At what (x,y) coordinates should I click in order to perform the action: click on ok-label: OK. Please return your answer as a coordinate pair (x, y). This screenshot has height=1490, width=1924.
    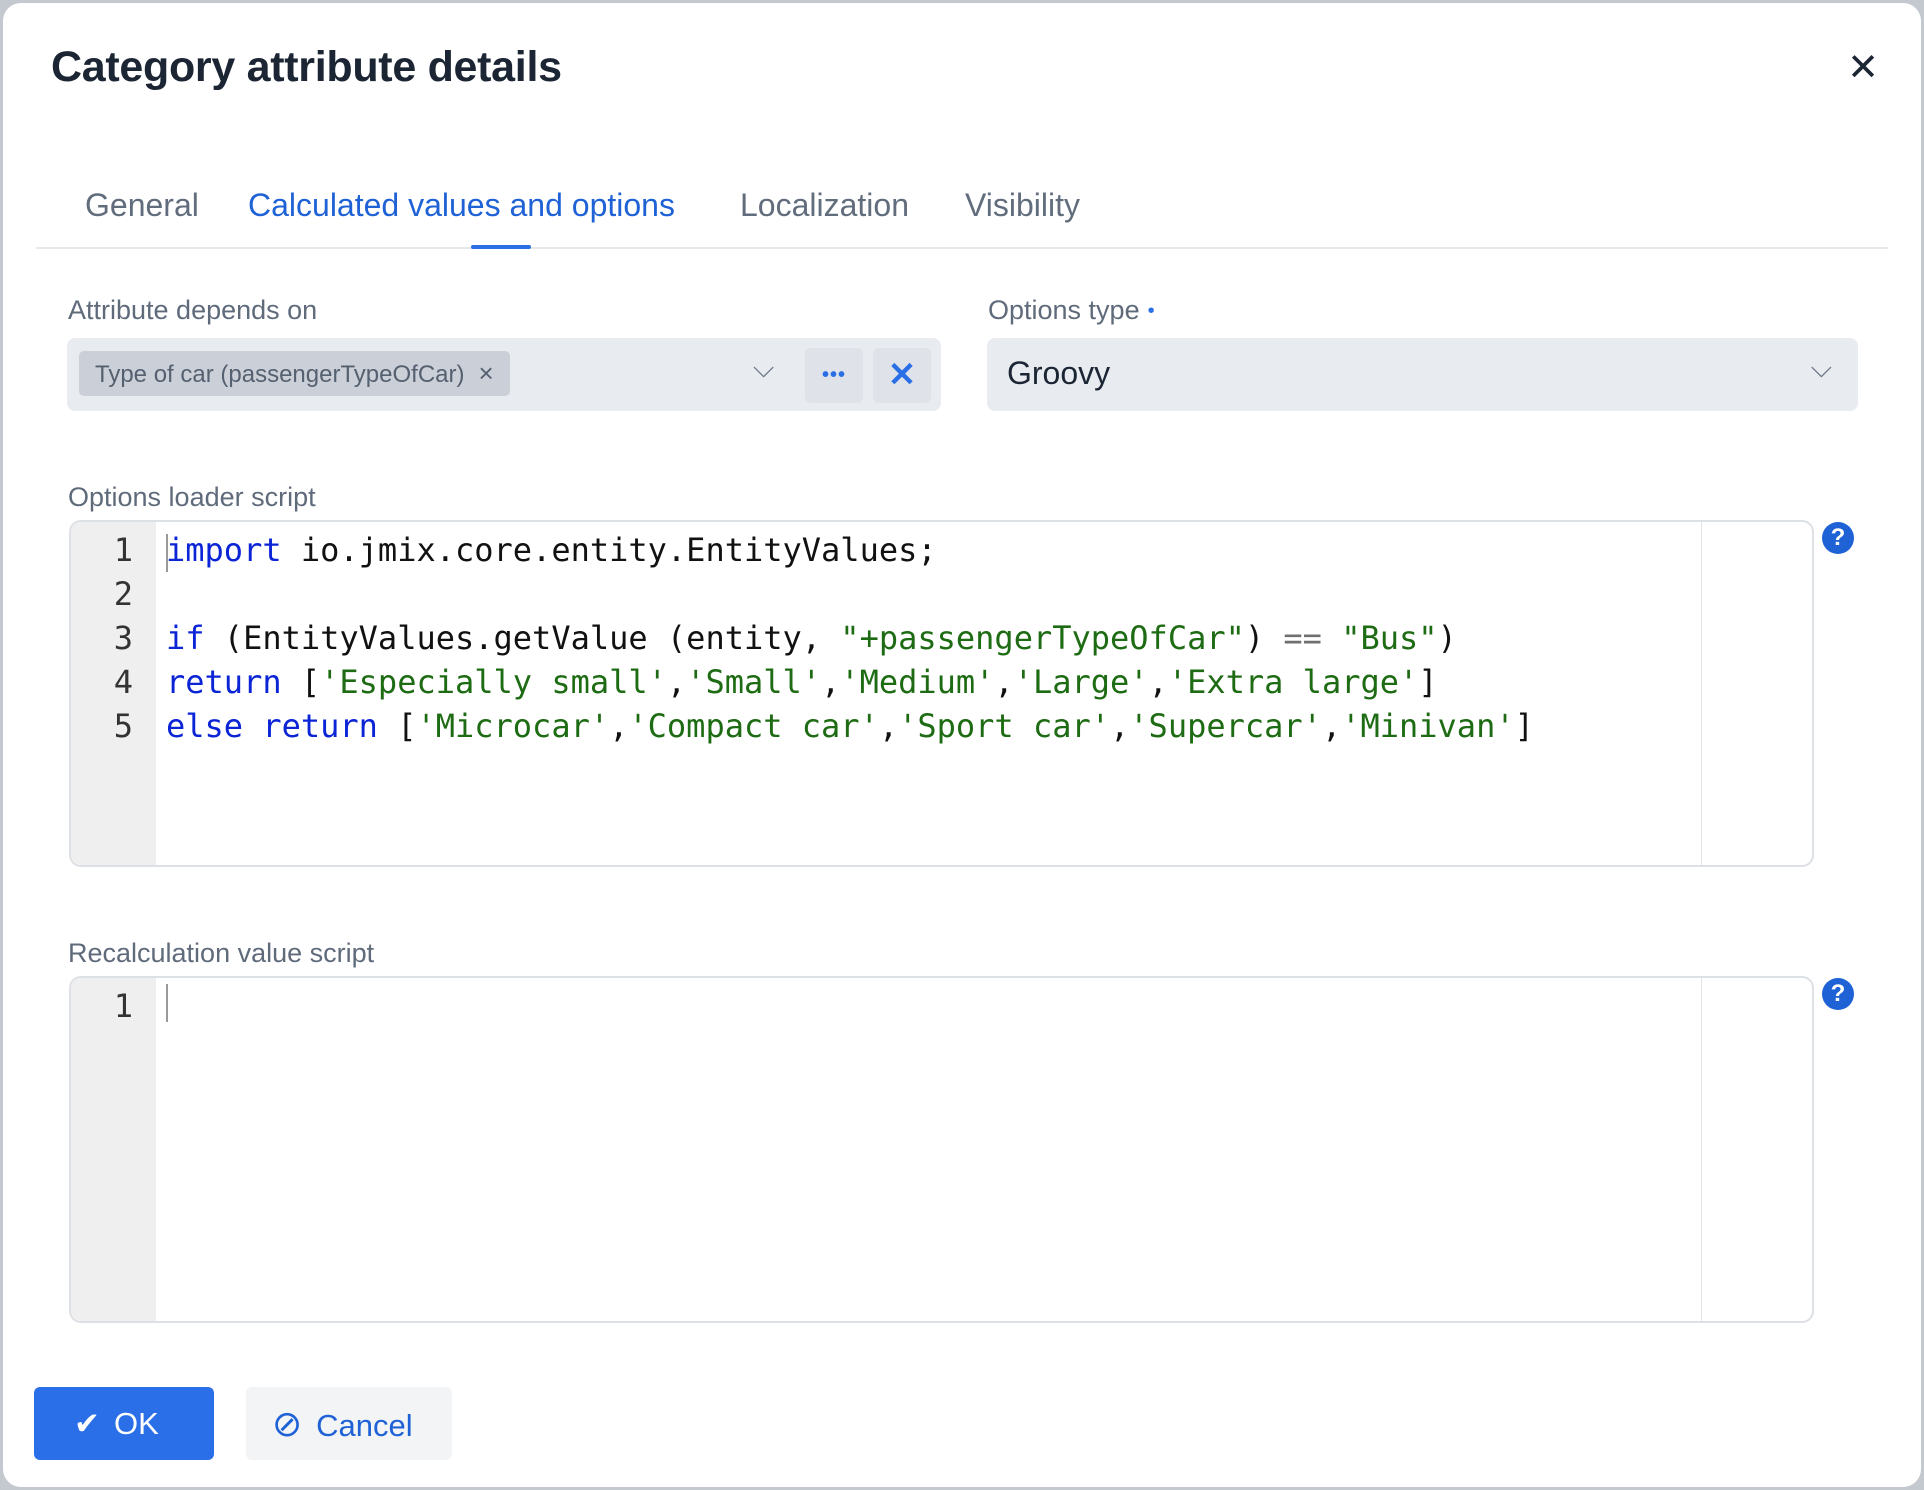
    Looking at the image, I should click on (136, 1423).